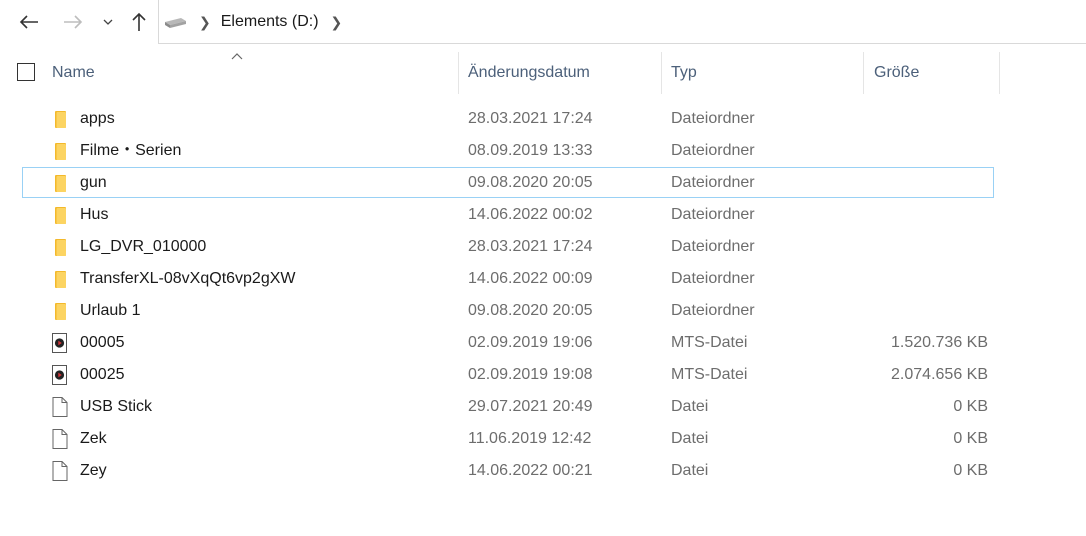 The image size is (1086, 536). What do you see at coordinates (131, 150) in the screenshot?
I see `file-name: Filme・Serien` at bounding box center [131, 150].